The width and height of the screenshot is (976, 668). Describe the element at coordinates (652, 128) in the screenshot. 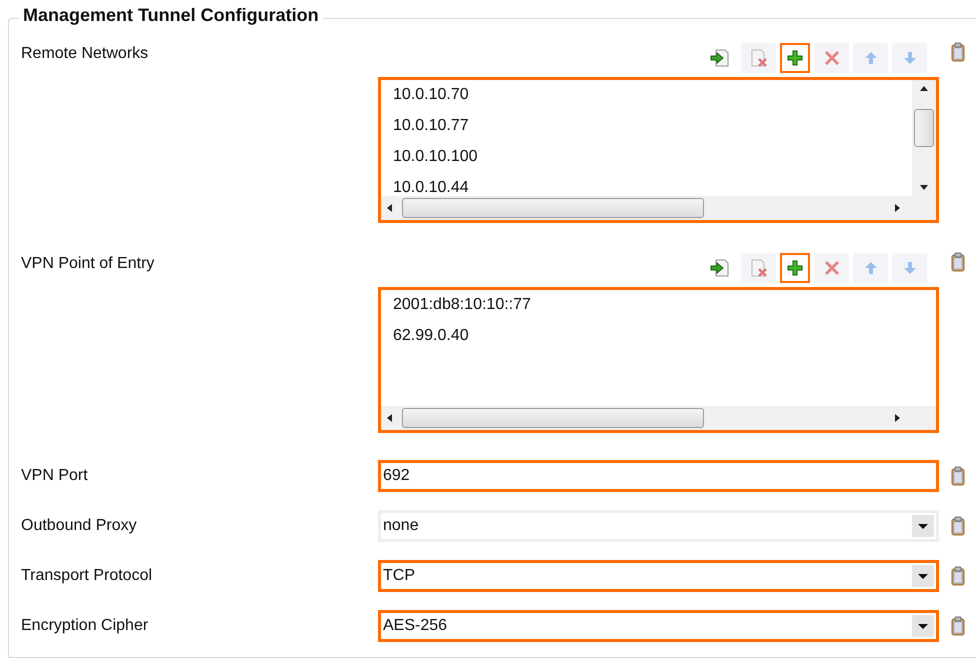

I see `list-item: 10.0.10.77` at that location.